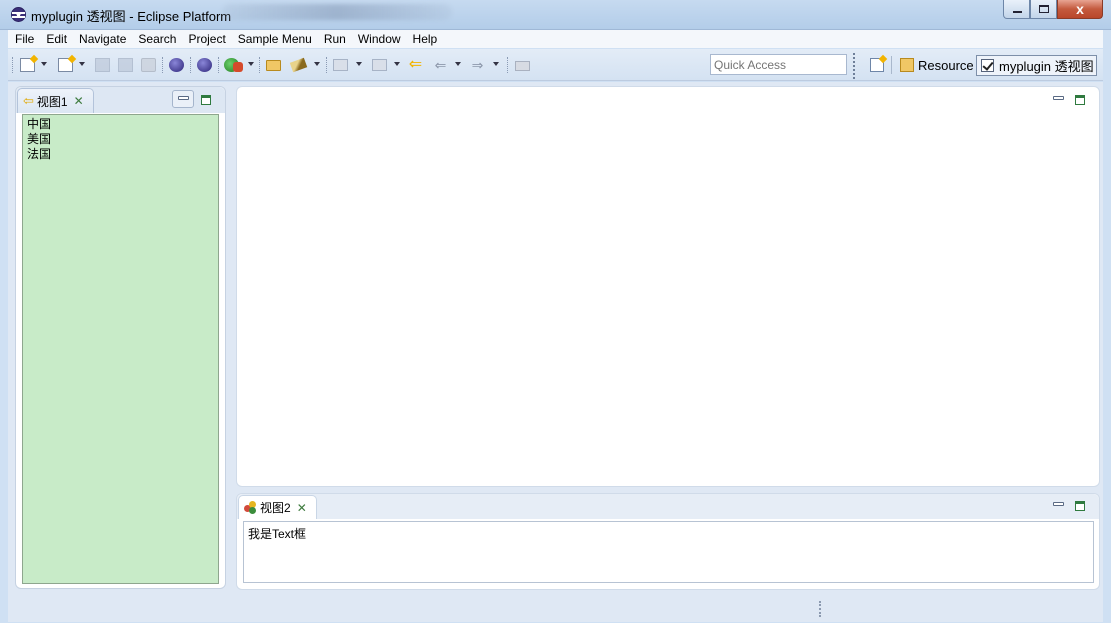 The height and width of the screenshot is (623, 1111). What do you see at coordinates (273, 65) in the screenshot?
I see `open-folder-icon` at bounding box center [273, 65].